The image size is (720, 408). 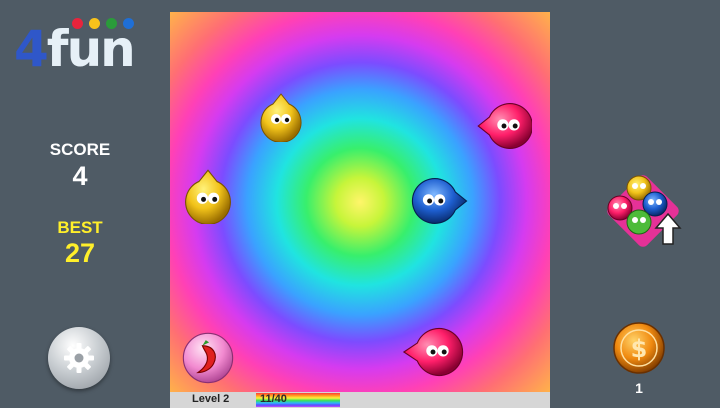 I want to click on gear-icon, so click(x=79, y=358).